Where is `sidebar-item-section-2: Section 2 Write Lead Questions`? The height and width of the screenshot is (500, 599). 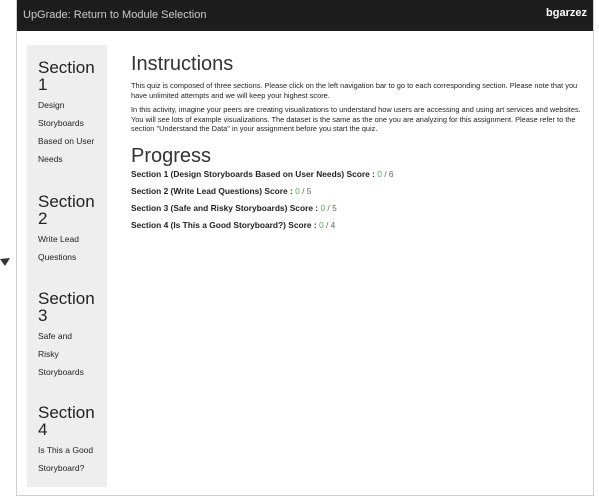 sidebar-item-section-2: Section 2 Write Lead Questions is located at coordinates (72, 229).